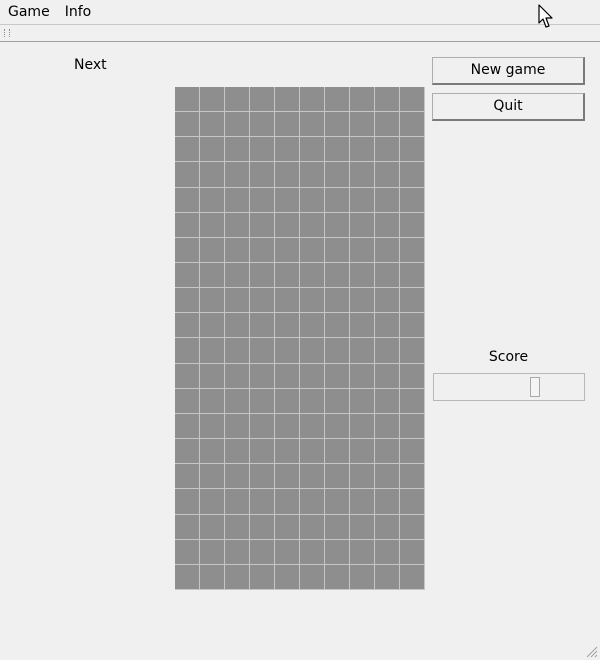  Describe the element at coordinates (591, 651) in the screenshot. I see `resize-grip-icon` at that location.